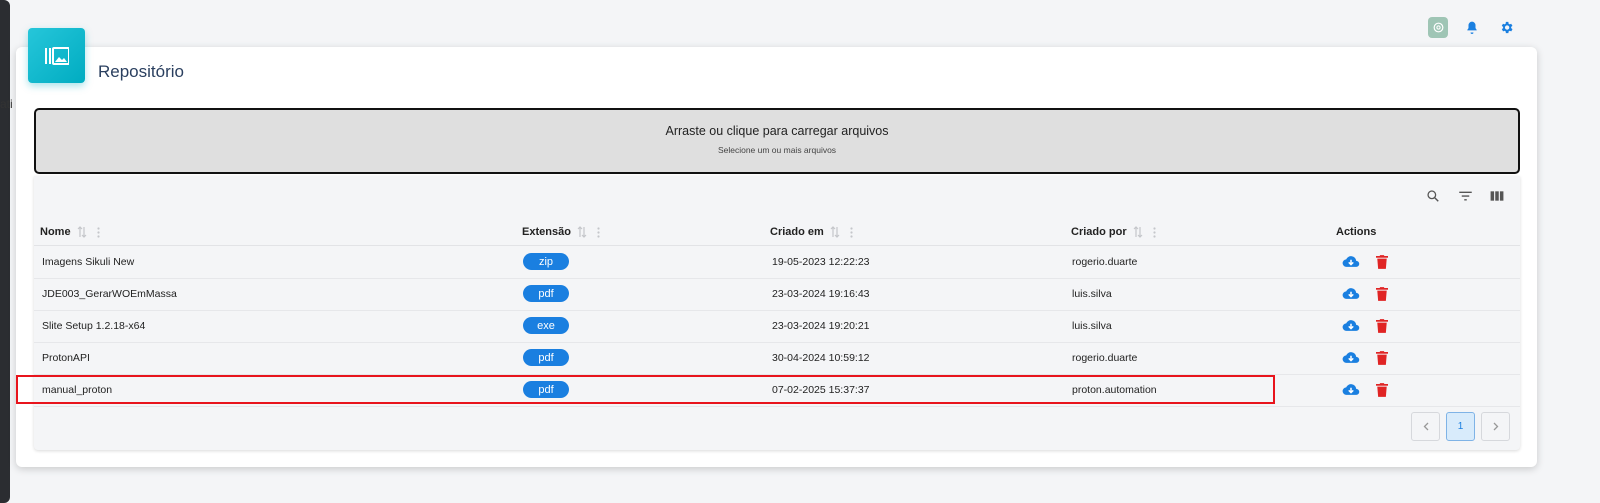 Image resolution: width=1600 pixels, height=503 pixels. I want to click on next-page-button, so click(1495, 426).